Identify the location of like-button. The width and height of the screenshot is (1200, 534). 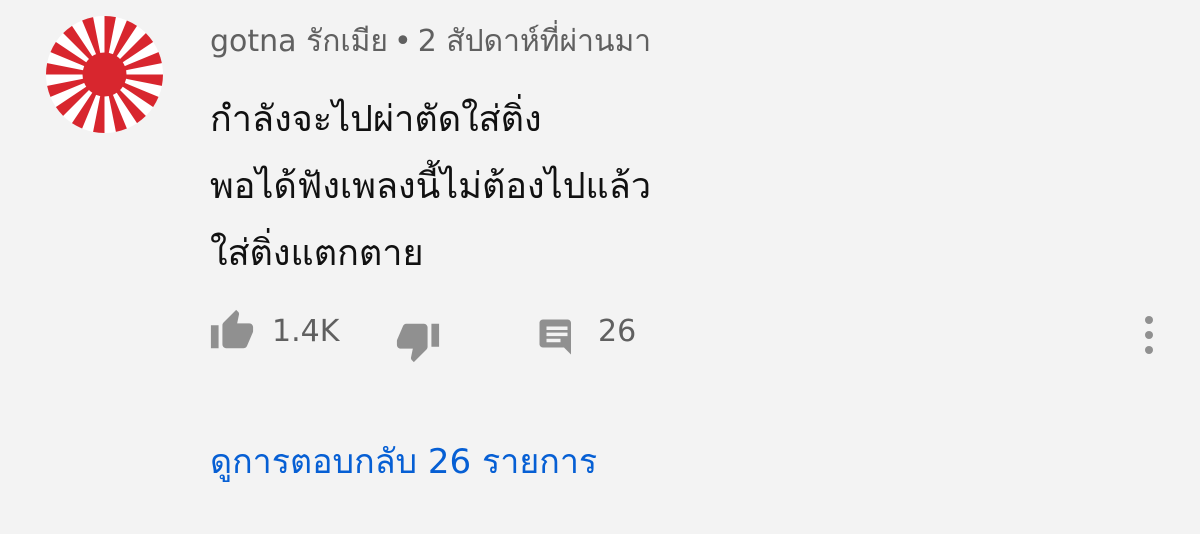
(232, 331).